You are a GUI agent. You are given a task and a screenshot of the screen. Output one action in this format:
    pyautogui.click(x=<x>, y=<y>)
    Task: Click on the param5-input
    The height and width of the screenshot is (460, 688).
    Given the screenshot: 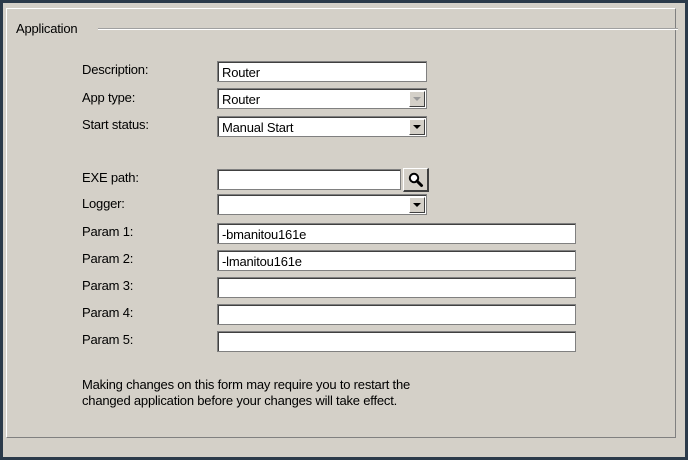 What is the action you would take?
    pyautogui.click(x=396, y=341)
    